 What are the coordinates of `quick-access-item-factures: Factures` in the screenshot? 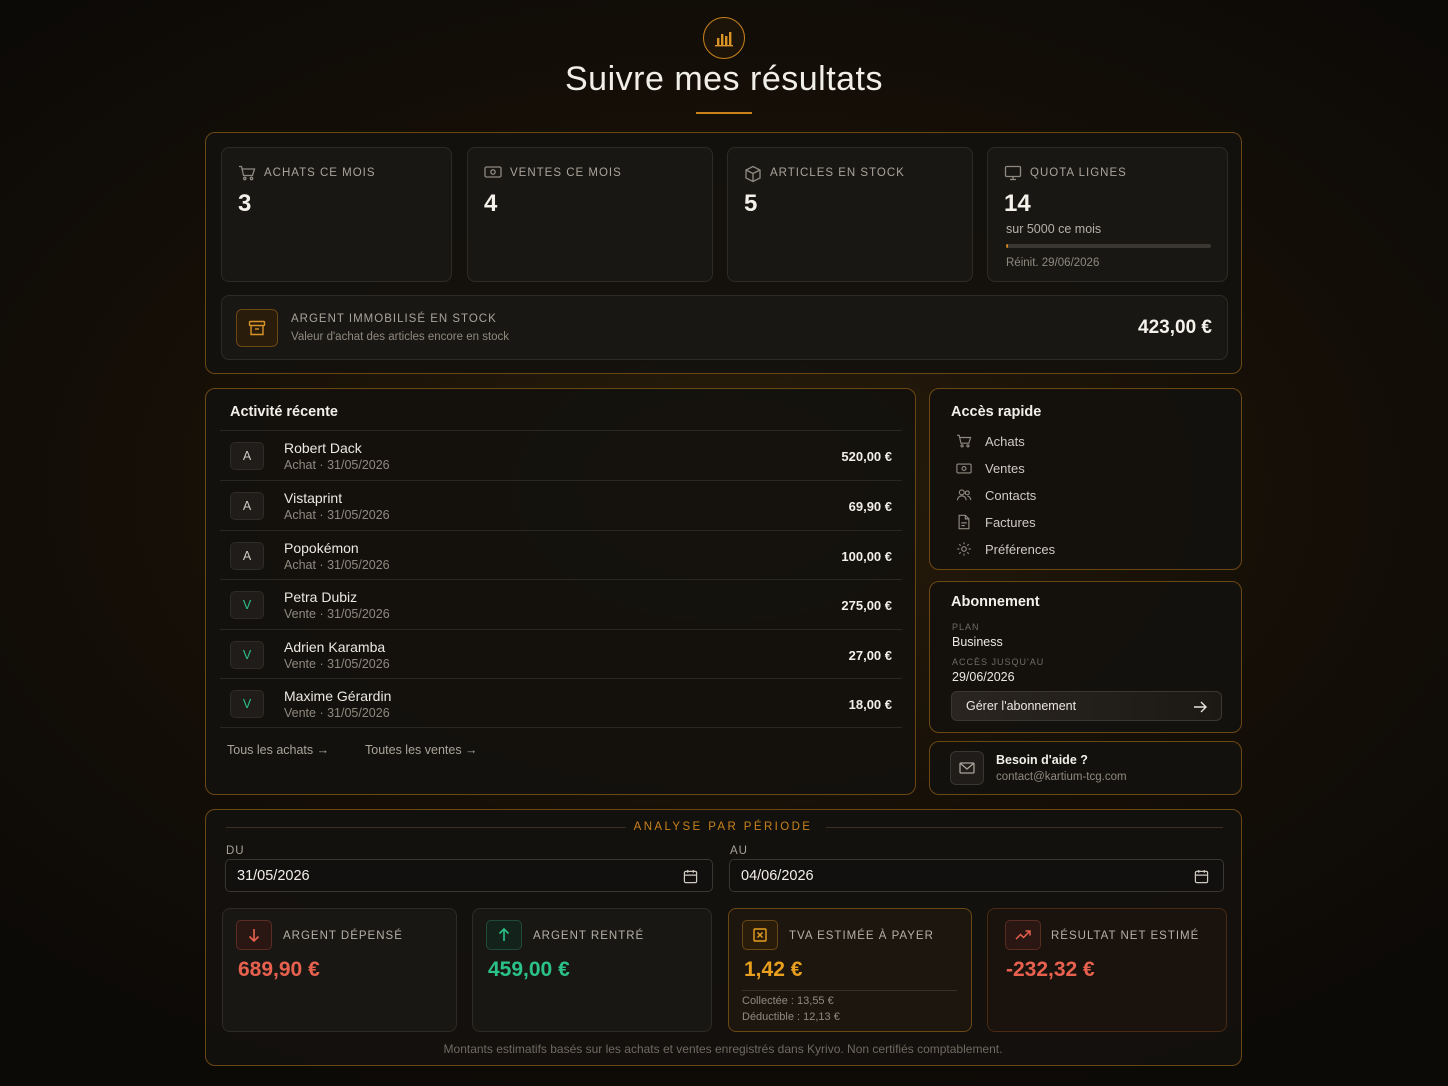 It's located at (996, 522).